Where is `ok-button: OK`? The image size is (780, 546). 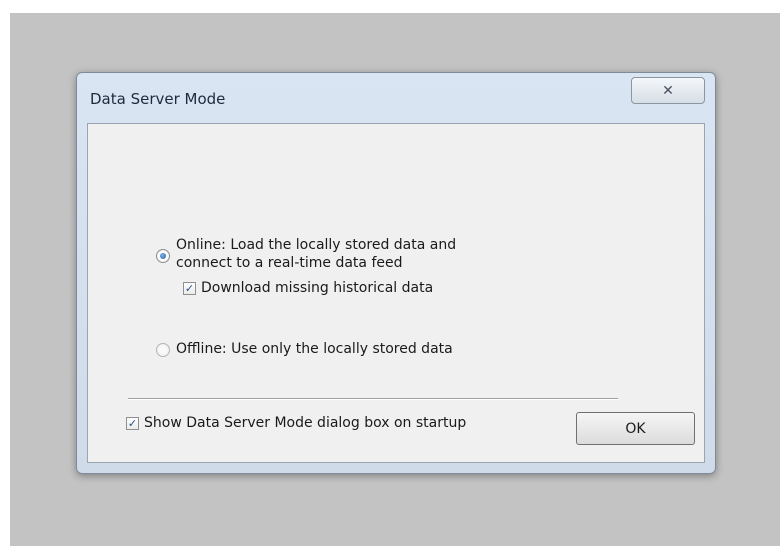
ok-button: OK is located at coordinates (635, 428).